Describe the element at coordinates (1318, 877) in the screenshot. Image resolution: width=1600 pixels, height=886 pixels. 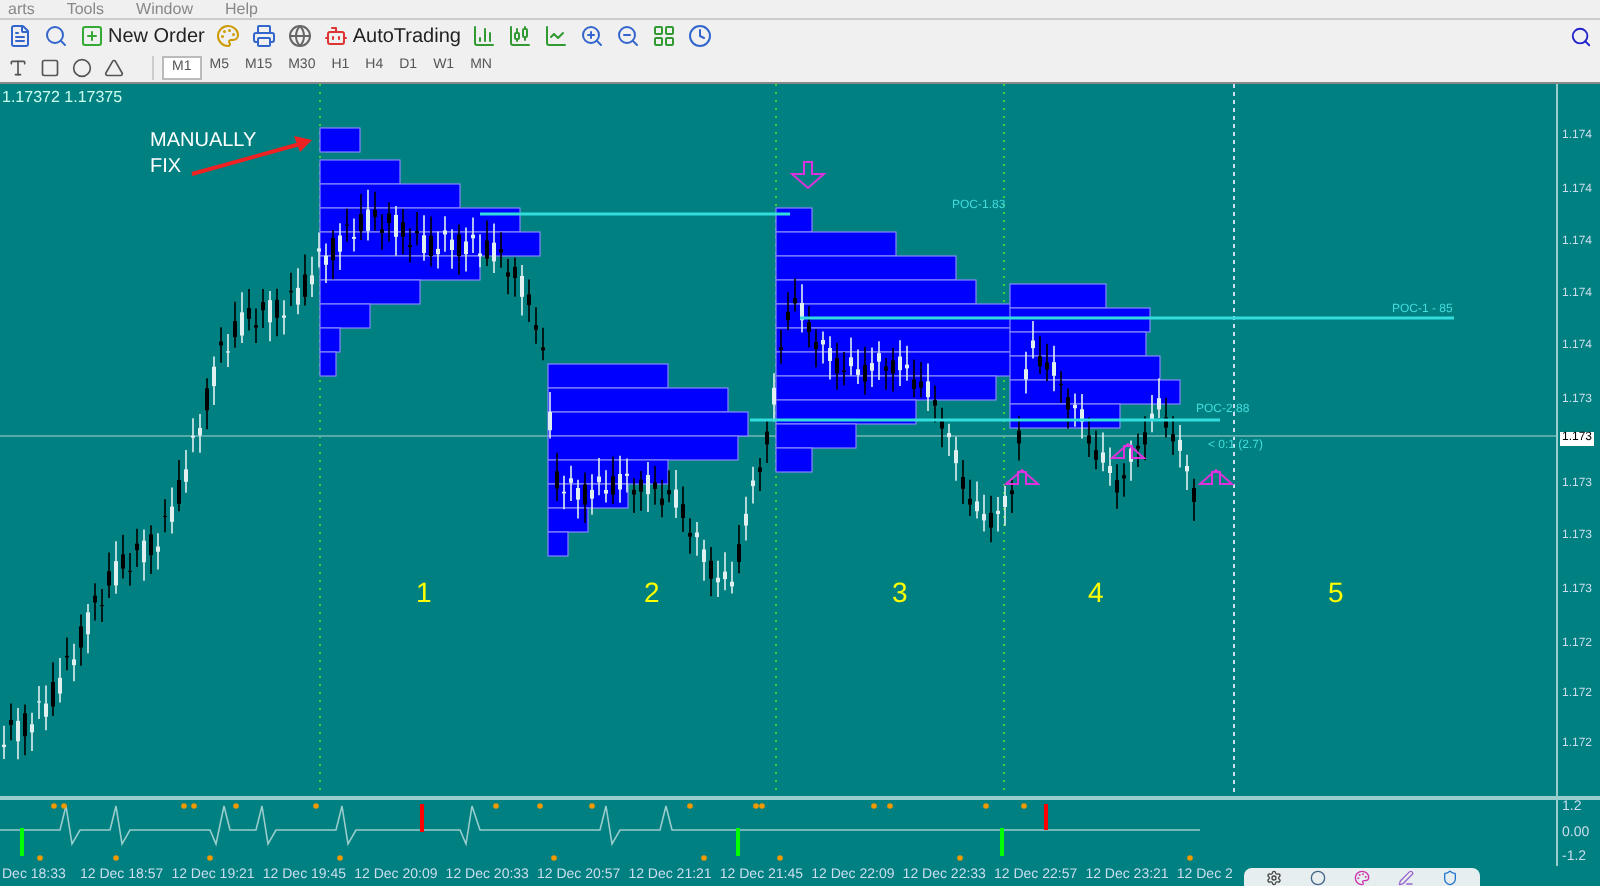
I see `circle-icon` at that location.